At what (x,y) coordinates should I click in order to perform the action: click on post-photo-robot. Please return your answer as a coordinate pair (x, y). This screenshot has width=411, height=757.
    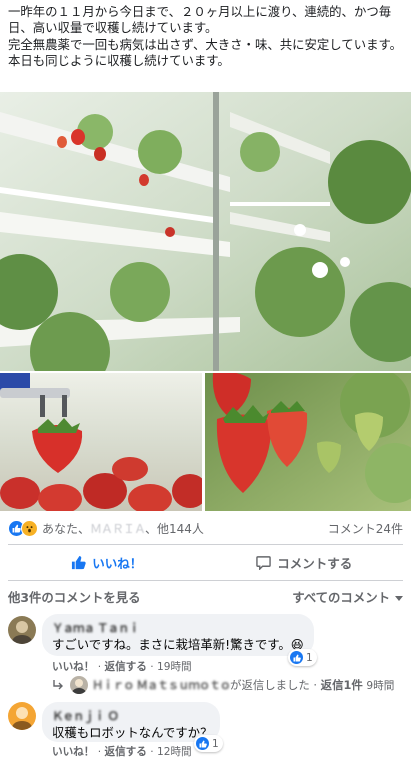
    Looking at the image, I should click on (101, 442).